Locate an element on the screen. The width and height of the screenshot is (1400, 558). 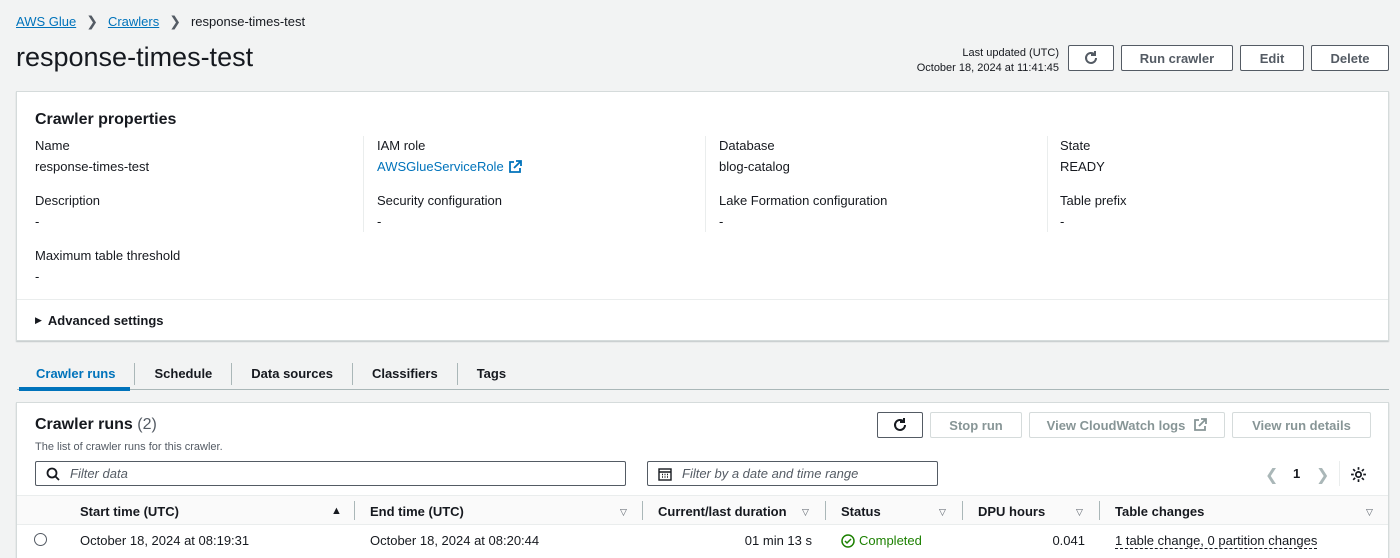
crawler-runs-count: (2) is located at coordinates (147, 424).